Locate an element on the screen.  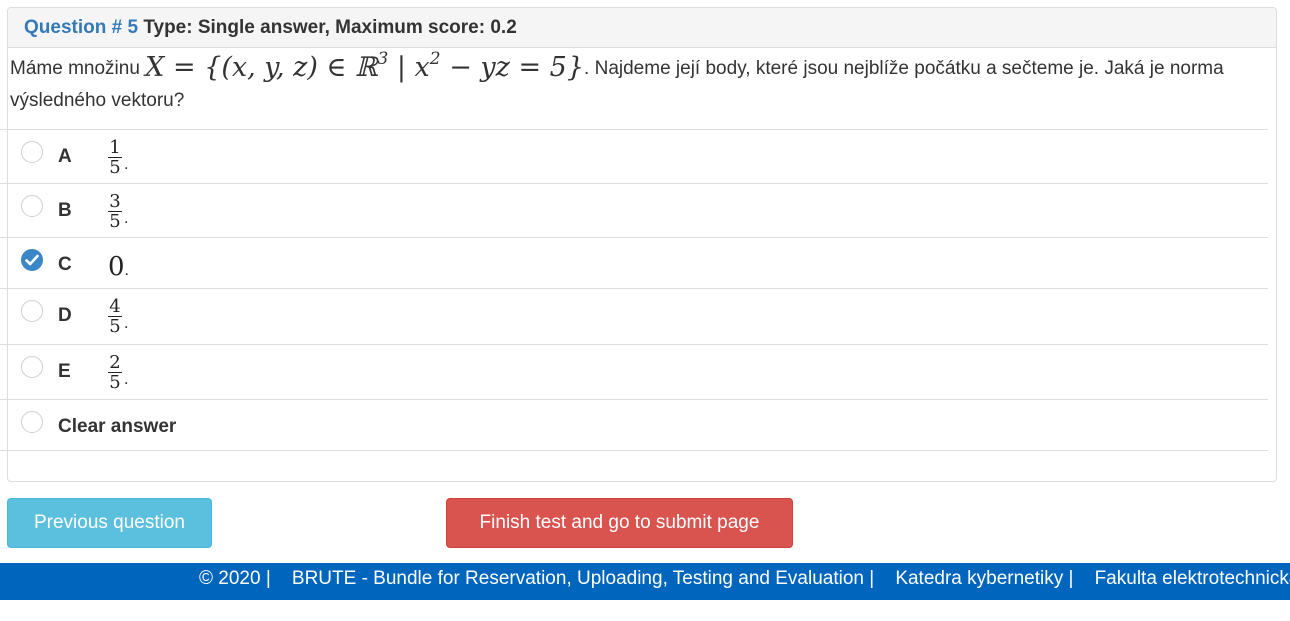
clear-answer-label: Clear answer is located at coordinates (117, 426).